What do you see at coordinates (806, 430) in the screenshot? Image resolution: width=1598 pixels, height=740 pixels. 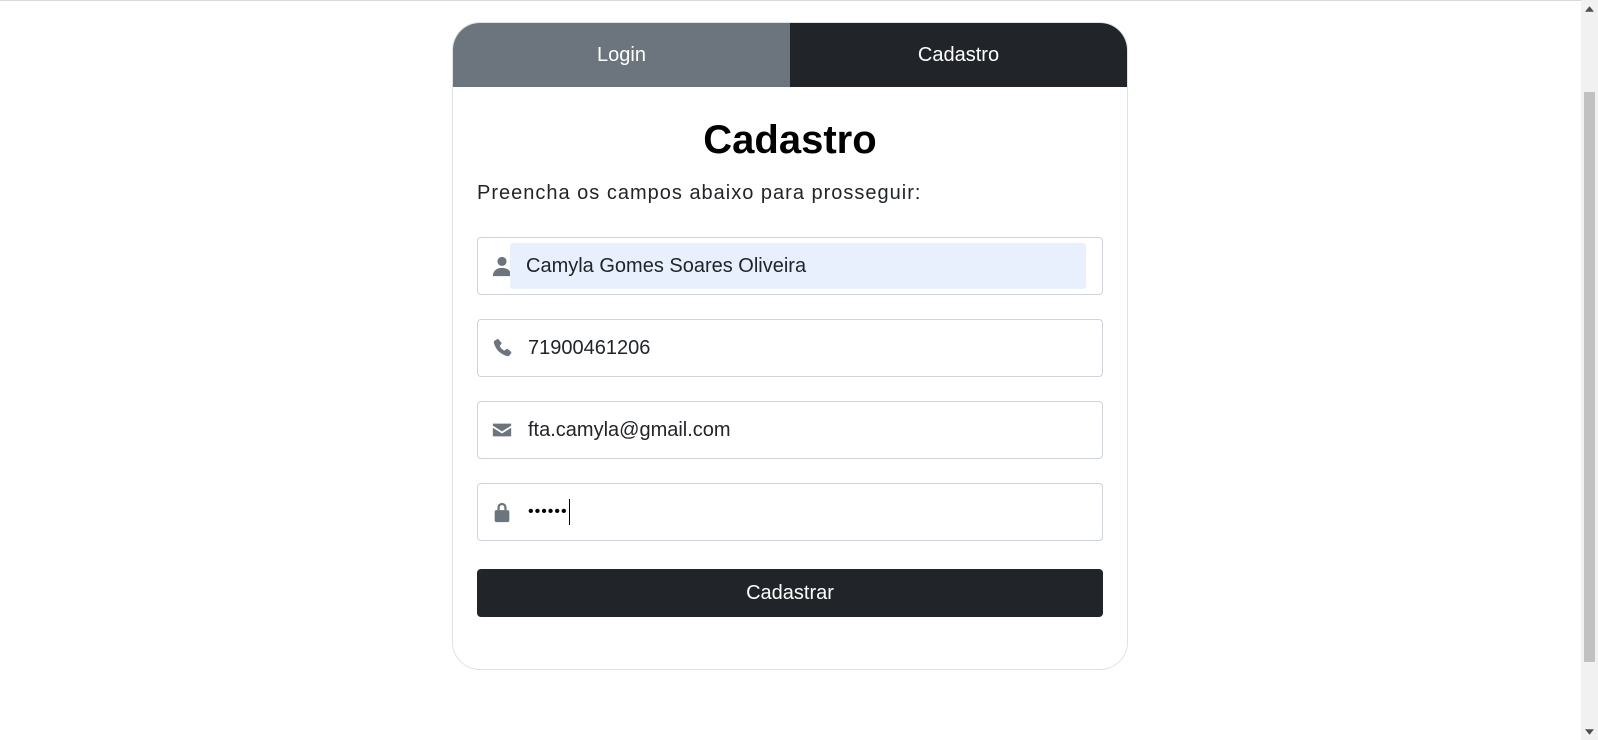 I see `email-input: fta.camyla@gmail.com` at bounding box center [806, 430].